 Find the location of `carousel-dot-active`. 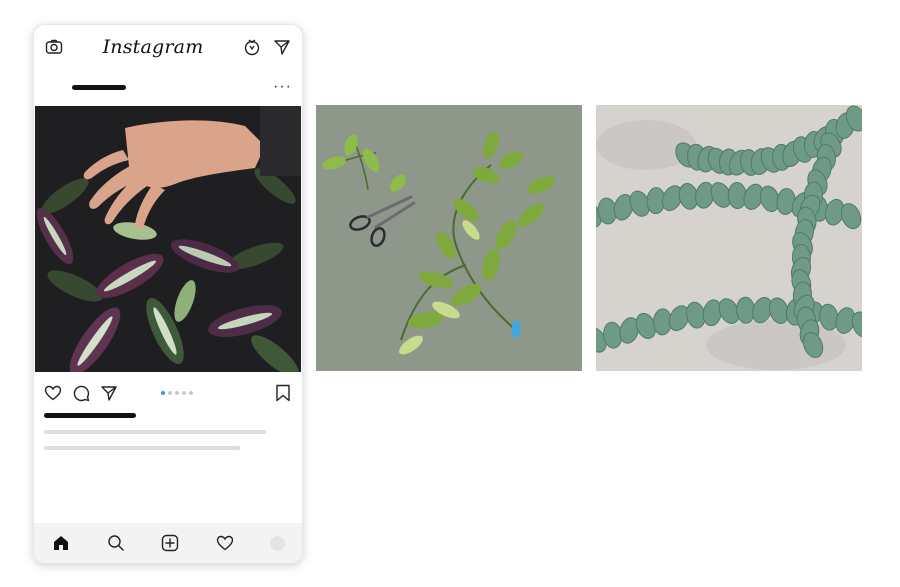

carousel-dot-active is located at coordinates (163, 393).